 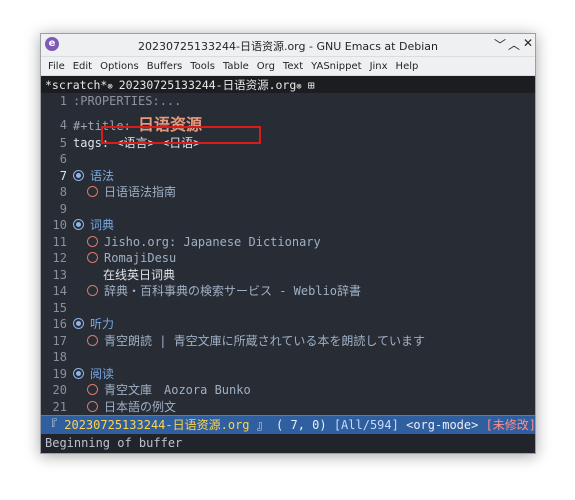 I want to click on menu-buffers: Buffers, so click(x=165, y=66).